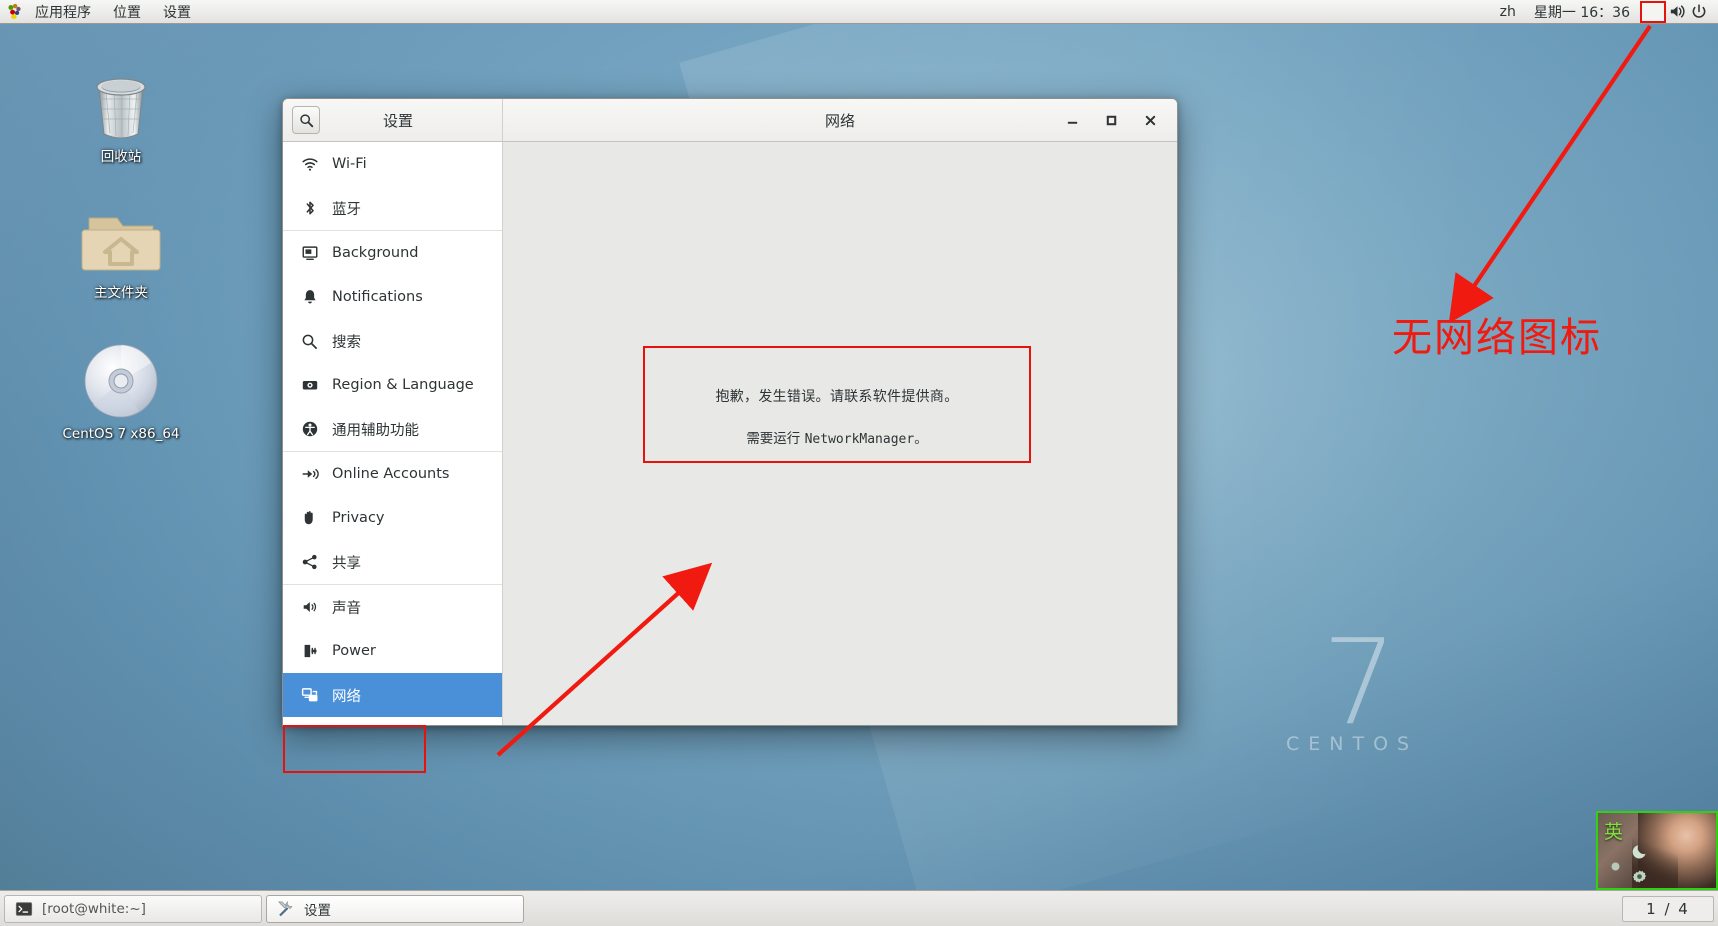 The image size is (1718, 926). Describe the element at coordinates (309, 474) in the screenshot. I see `online-accounts-icon` at that location.